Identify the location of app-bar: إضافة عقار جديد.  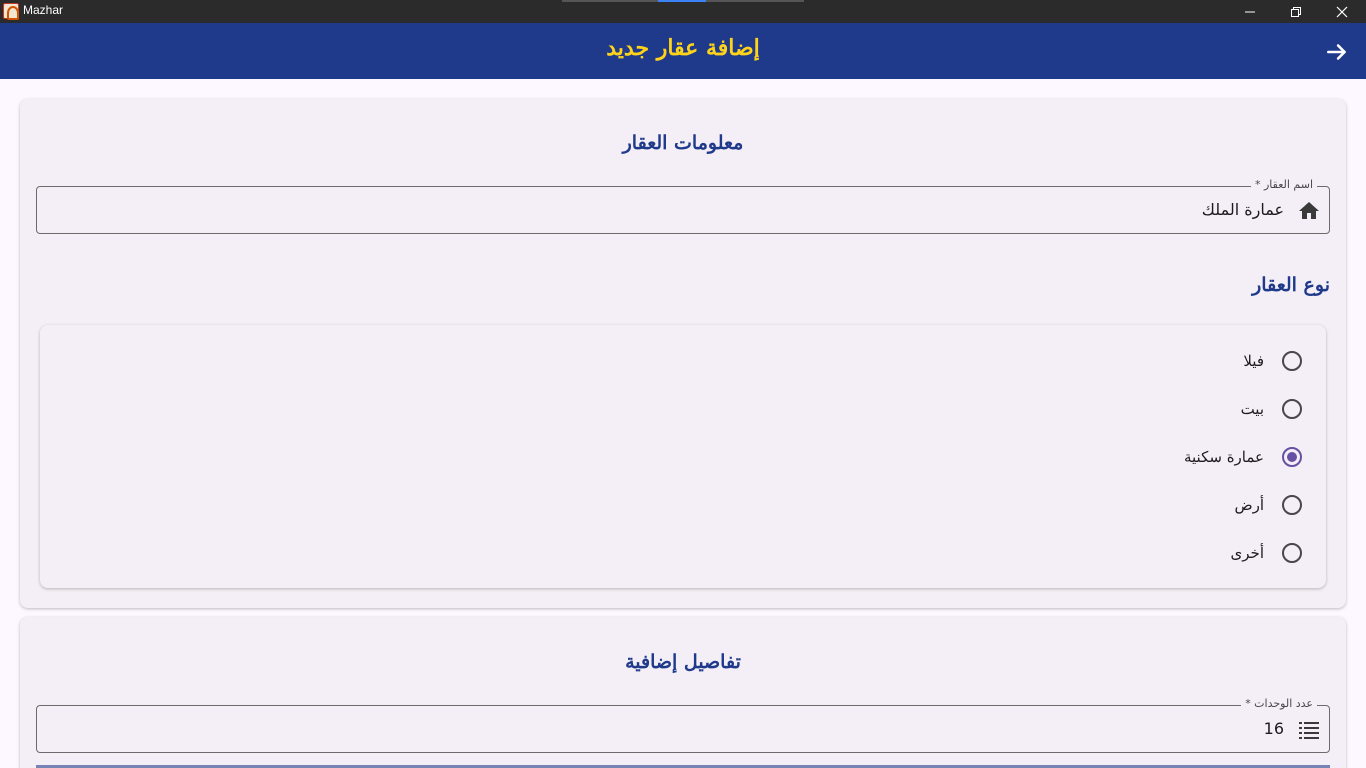
(683, 51).